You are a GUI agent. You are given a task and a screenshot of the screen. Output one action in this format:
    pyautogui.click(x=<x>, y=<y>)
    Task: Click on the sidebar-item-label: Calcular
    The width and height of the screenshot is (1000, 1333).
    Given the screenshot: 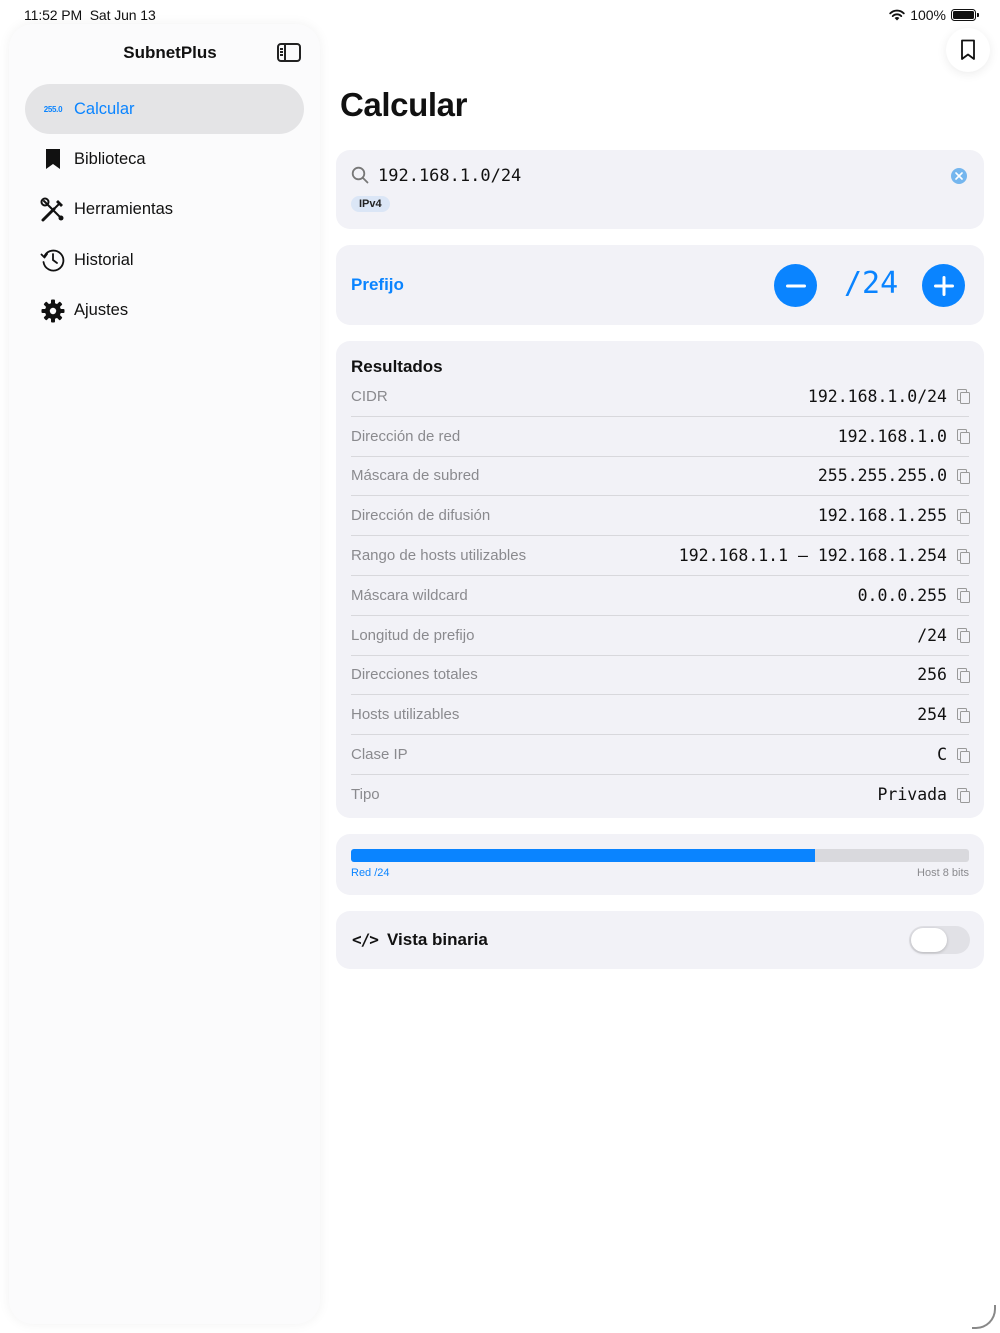 What is the action you would take?
    pyautogui.click(x=104, y=108)
    